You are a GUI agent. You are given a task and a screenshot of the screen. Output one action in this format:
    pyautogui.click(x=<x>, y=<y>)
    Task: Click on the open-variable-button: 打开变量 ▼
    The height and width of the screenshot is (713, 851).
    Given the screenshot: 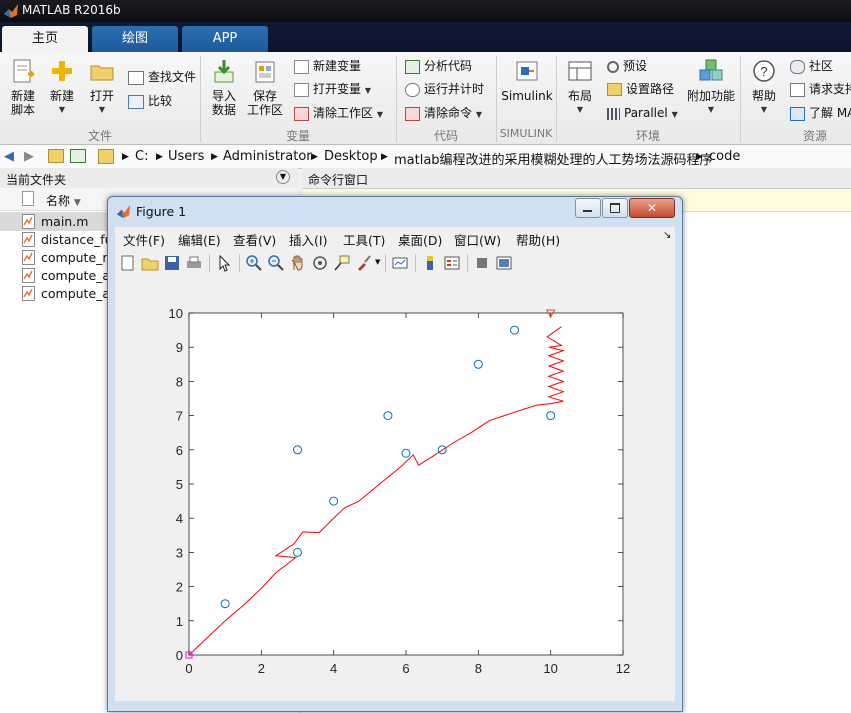 What is the action you would take?
    pyautogui.click(x=332, y=90)
    